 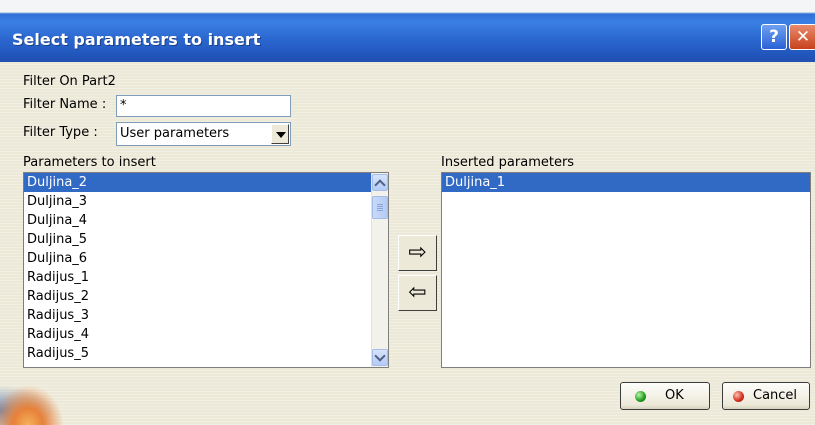 I want to click on chevron-down-icon, so click(x=280, y=134).